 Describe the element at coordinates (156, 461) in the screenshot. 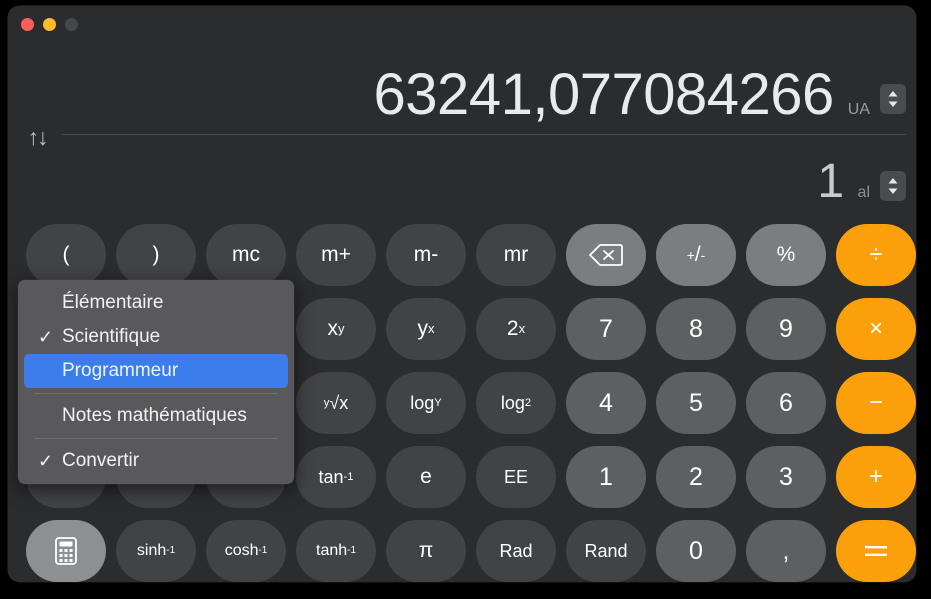

I see `menu-item-convertir: ✓ Convertir` at that location.